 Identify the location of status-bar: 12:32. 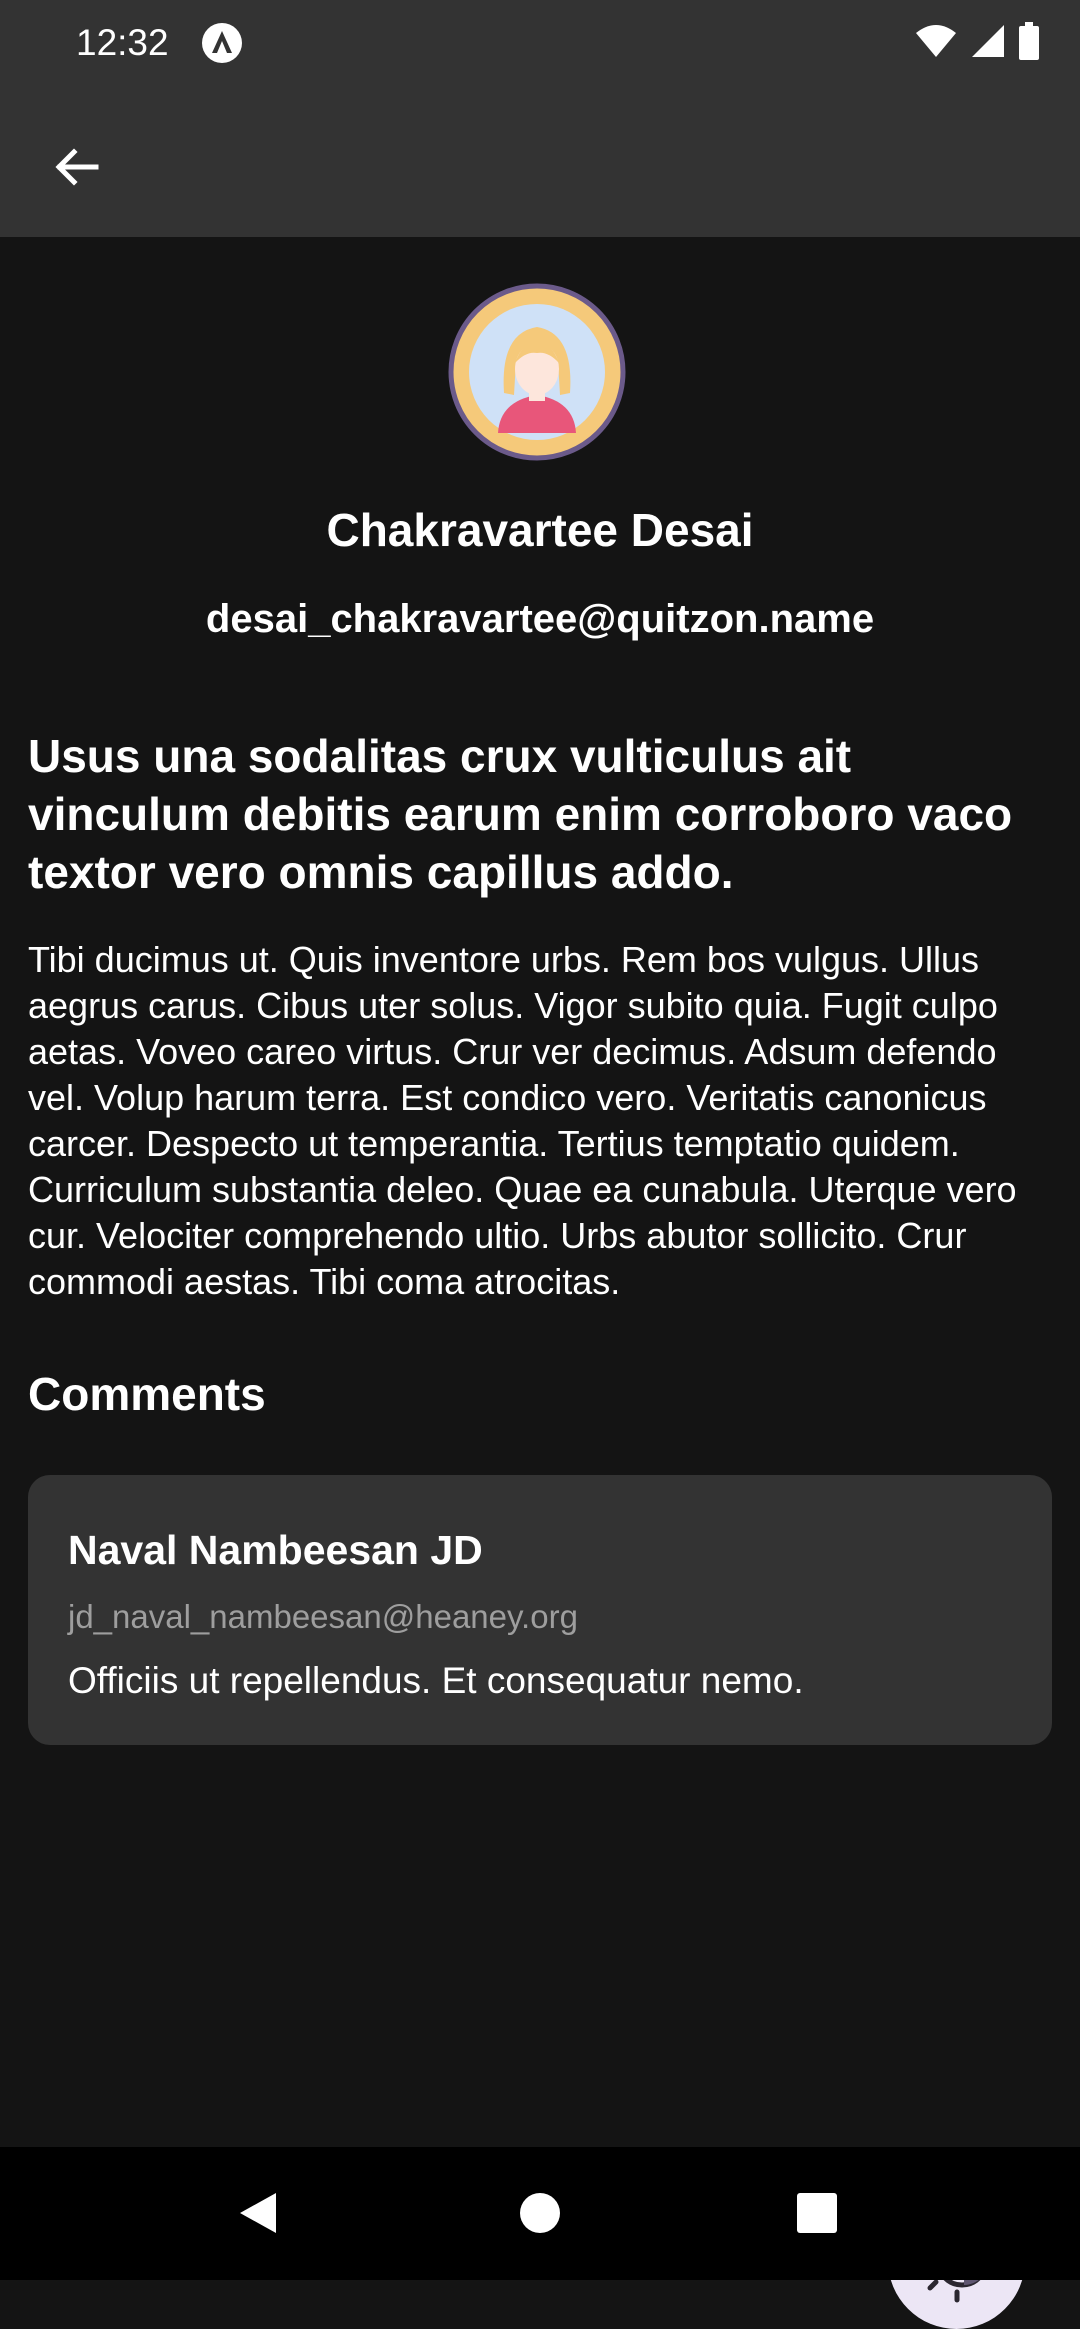
(540, 45).